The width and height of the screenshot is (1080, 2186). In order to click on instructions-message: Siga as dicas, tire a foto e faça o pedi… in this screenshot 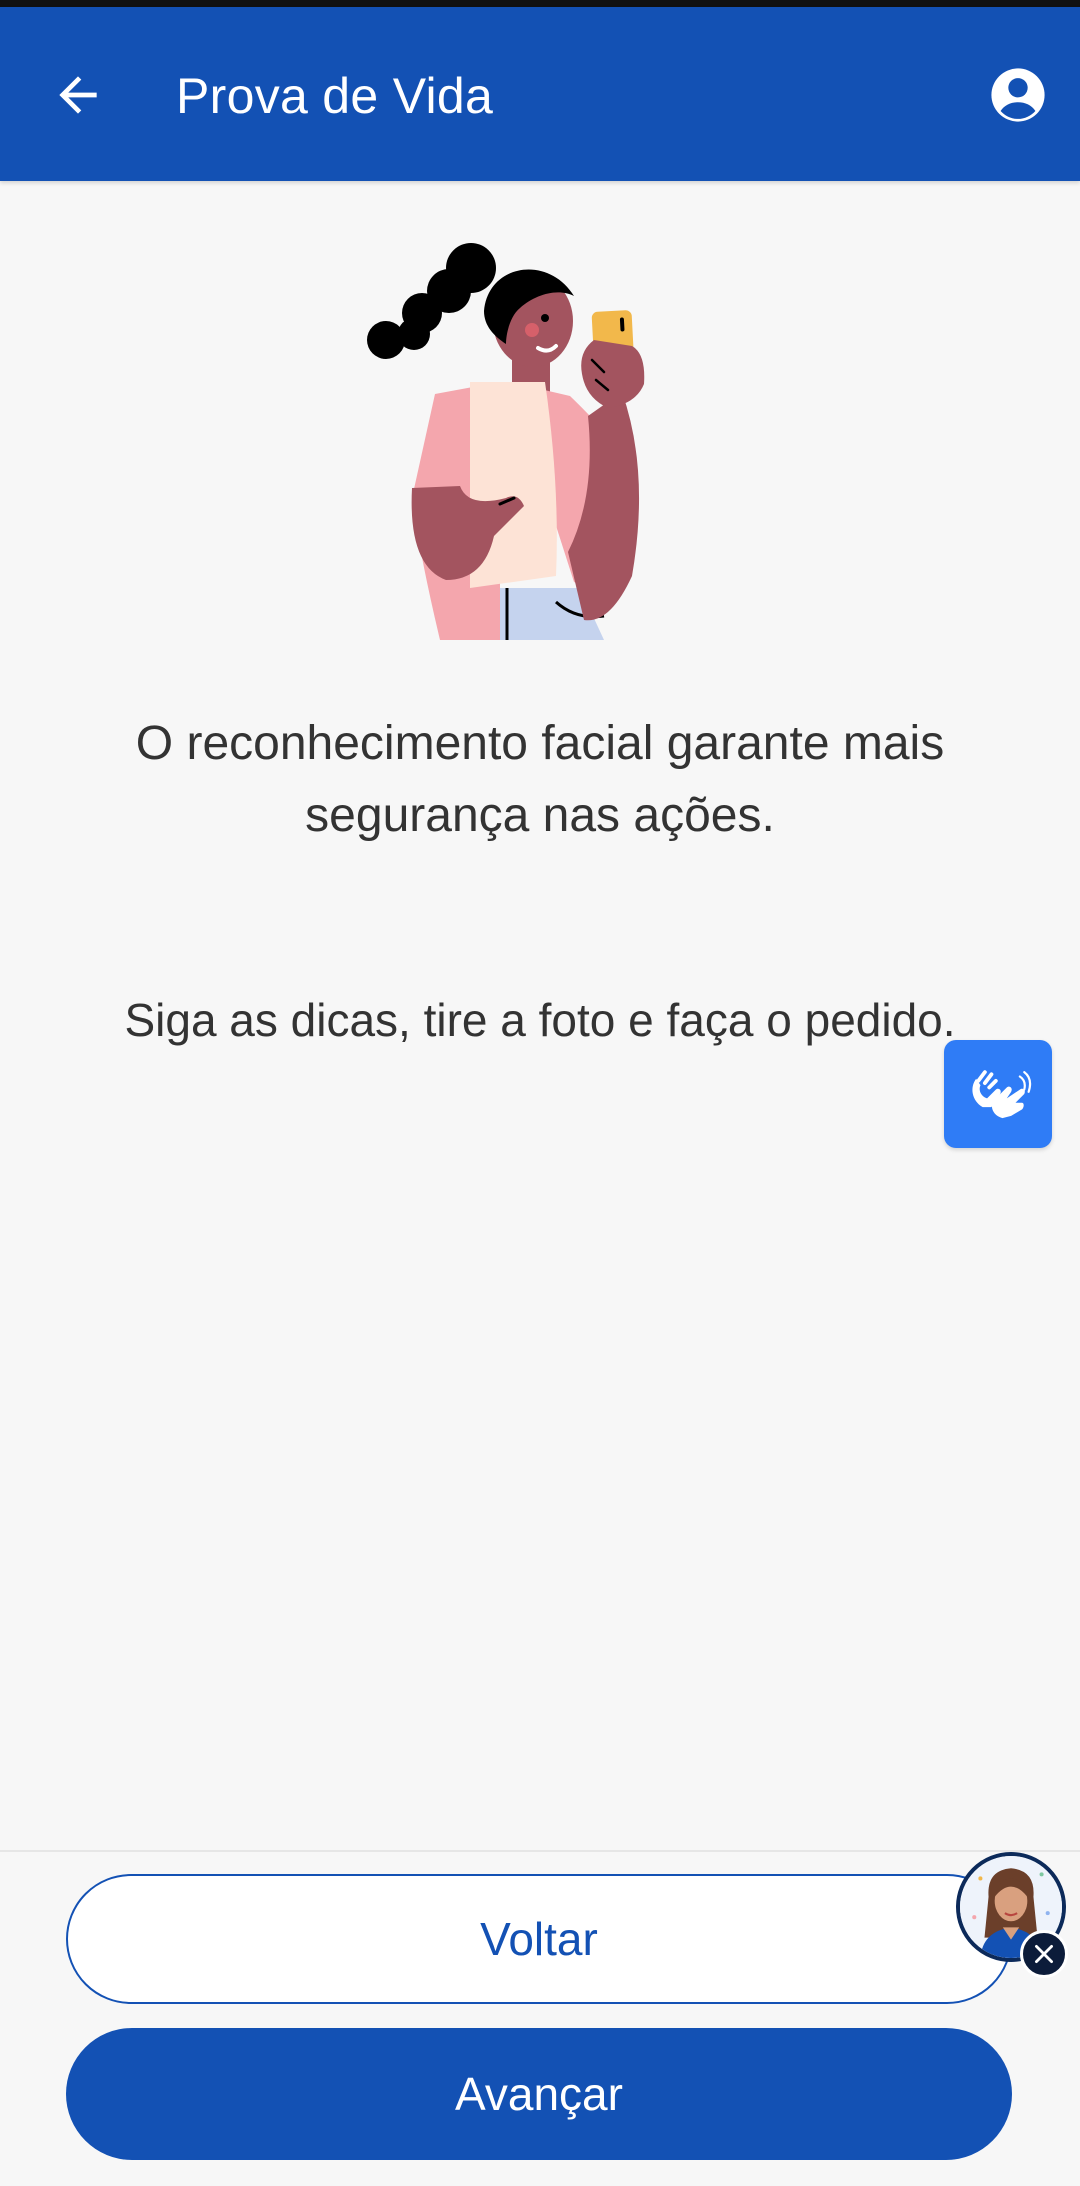, I will do `click(540, 1020)`.